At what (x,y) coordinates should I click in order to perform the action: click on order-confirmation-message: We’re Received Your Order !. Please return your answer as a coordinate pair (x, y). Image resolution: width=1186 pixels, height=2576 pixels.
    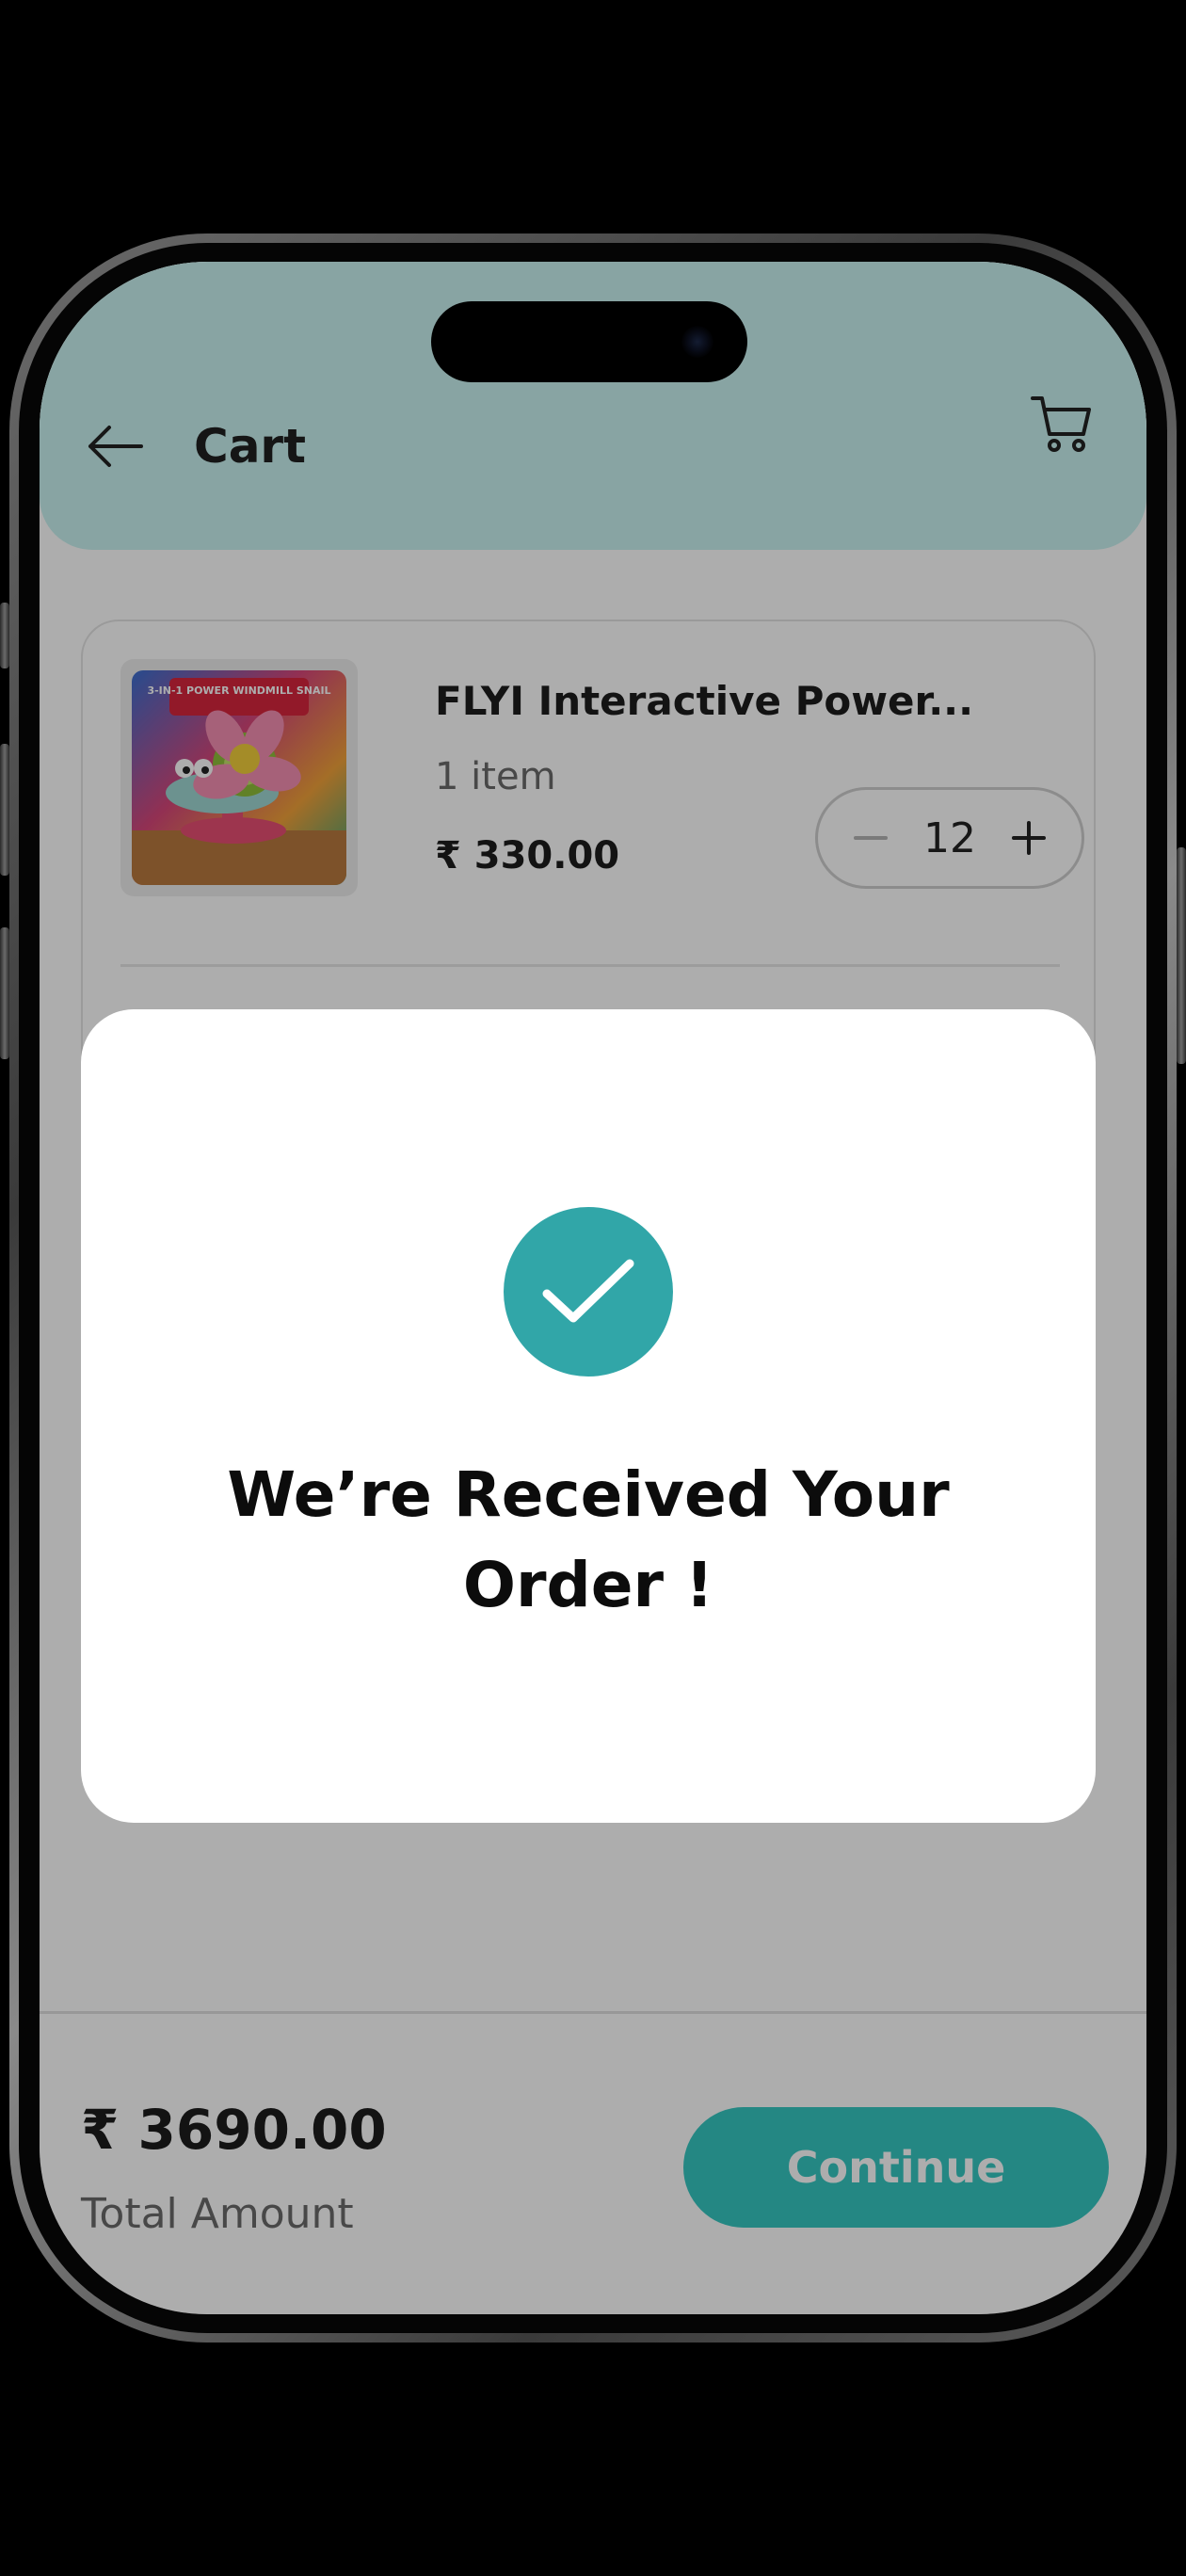
    Looking at the image, I should click on (588, 1539).